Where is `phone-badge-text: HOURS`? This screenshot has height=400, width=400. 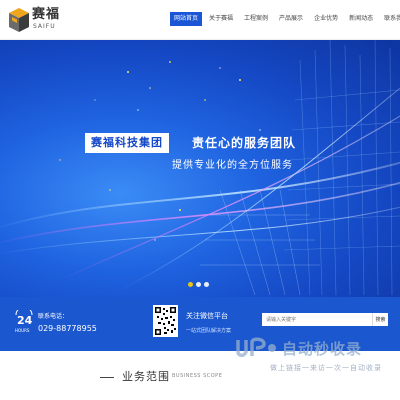
phone-badge-text: HOURS is located at coordinates (22, 330).